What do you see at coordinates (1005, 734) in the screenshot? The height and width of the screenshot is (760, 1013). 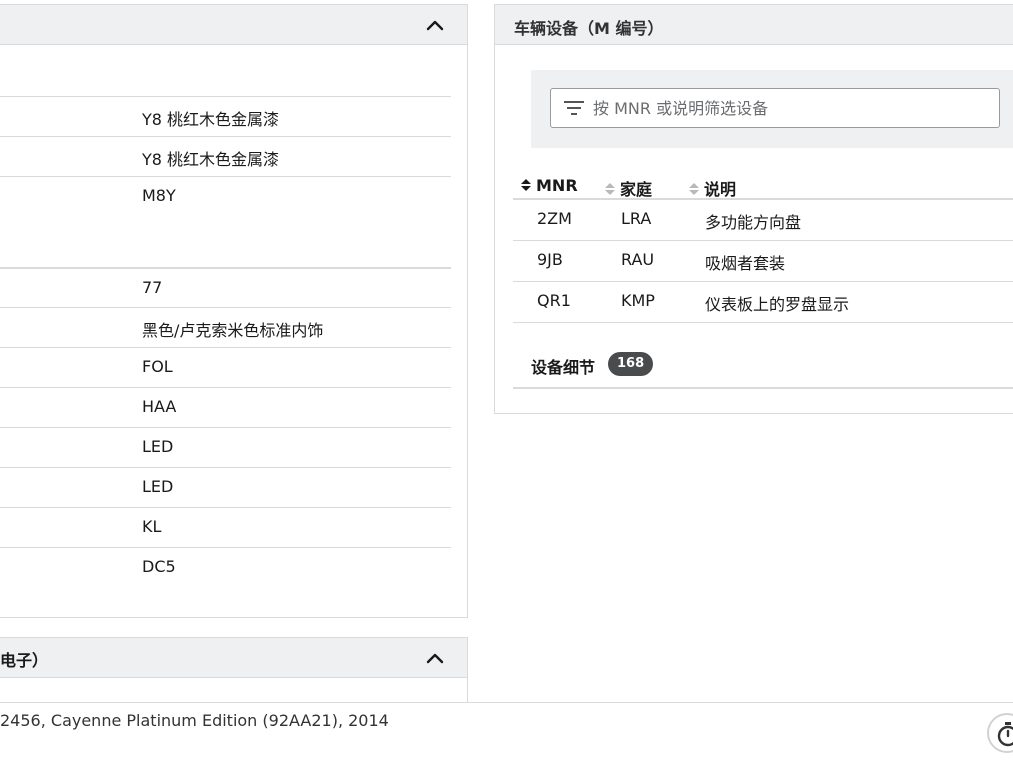 I see `stopwatch-icon` at bounding box center [1005, 734].